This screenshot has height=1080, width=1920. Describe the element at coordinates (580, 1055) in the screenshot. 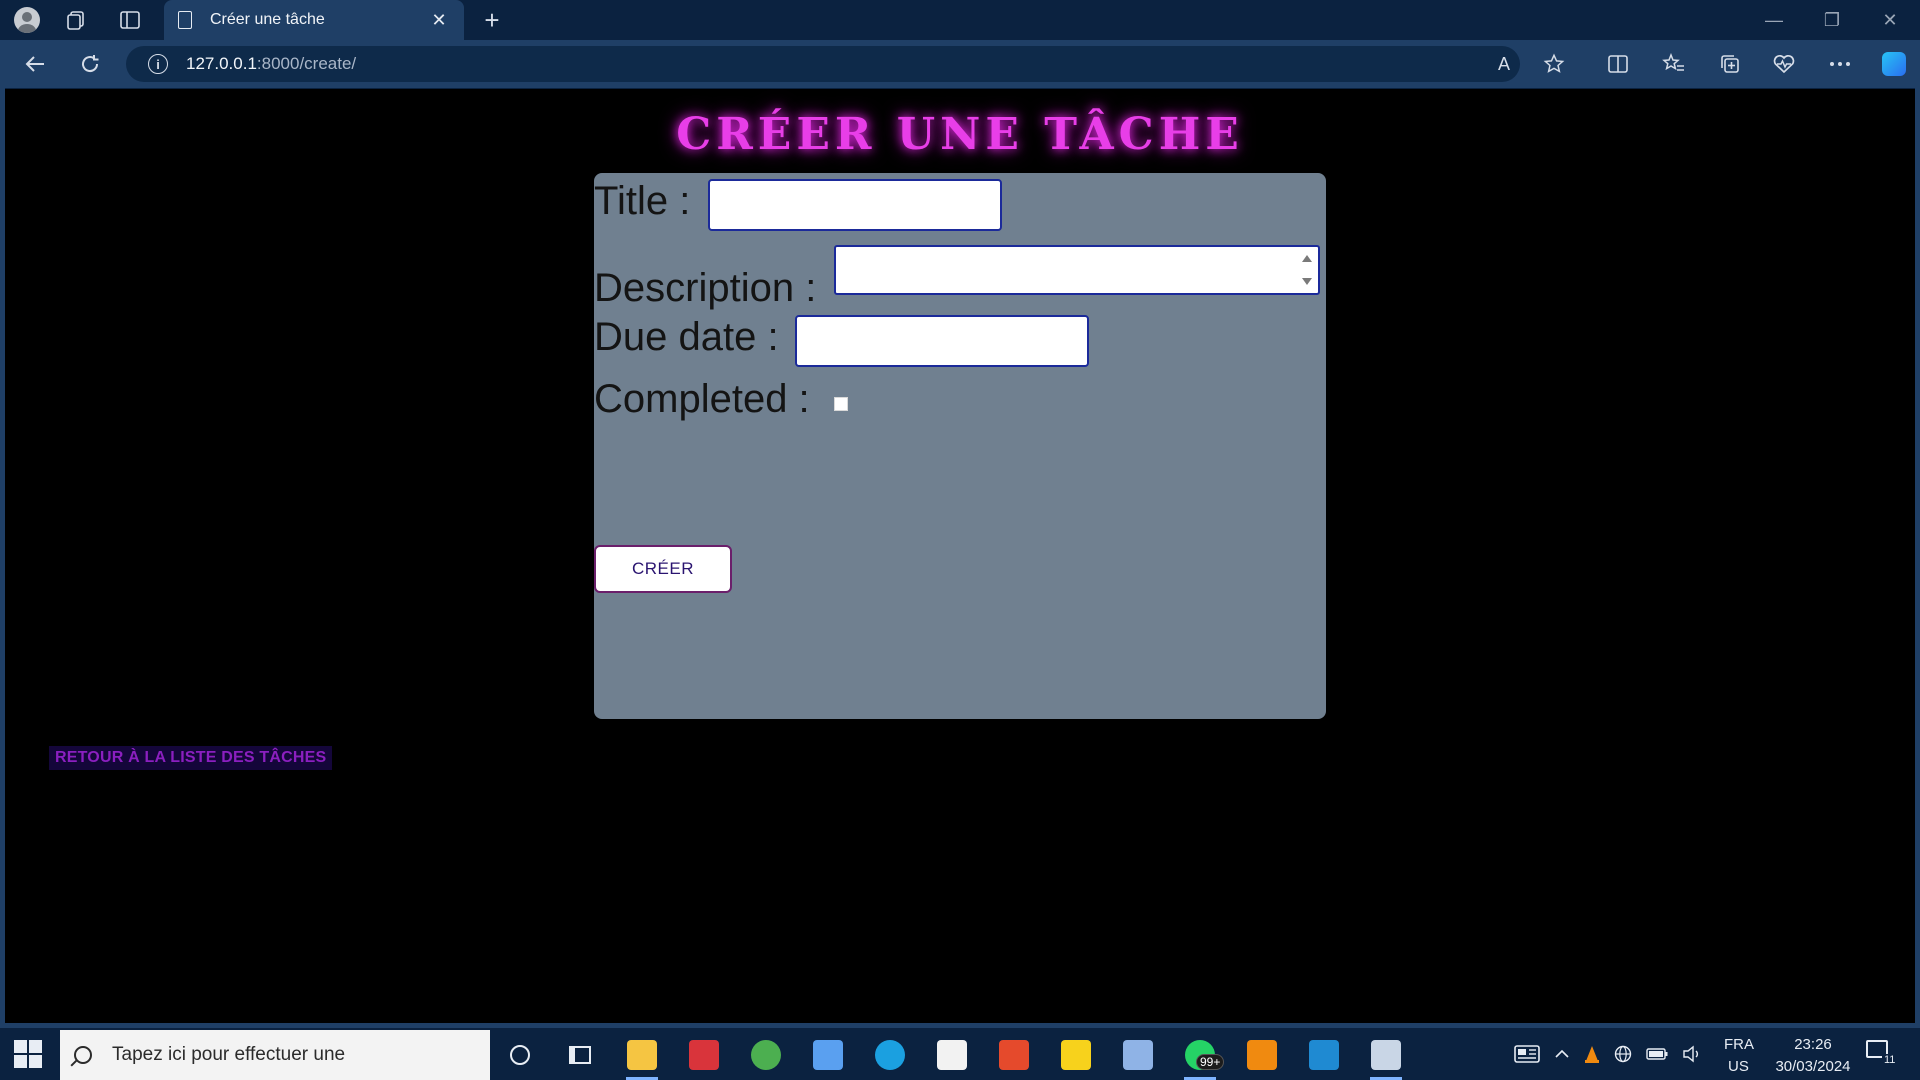

I see `task-view-icon` at that location.